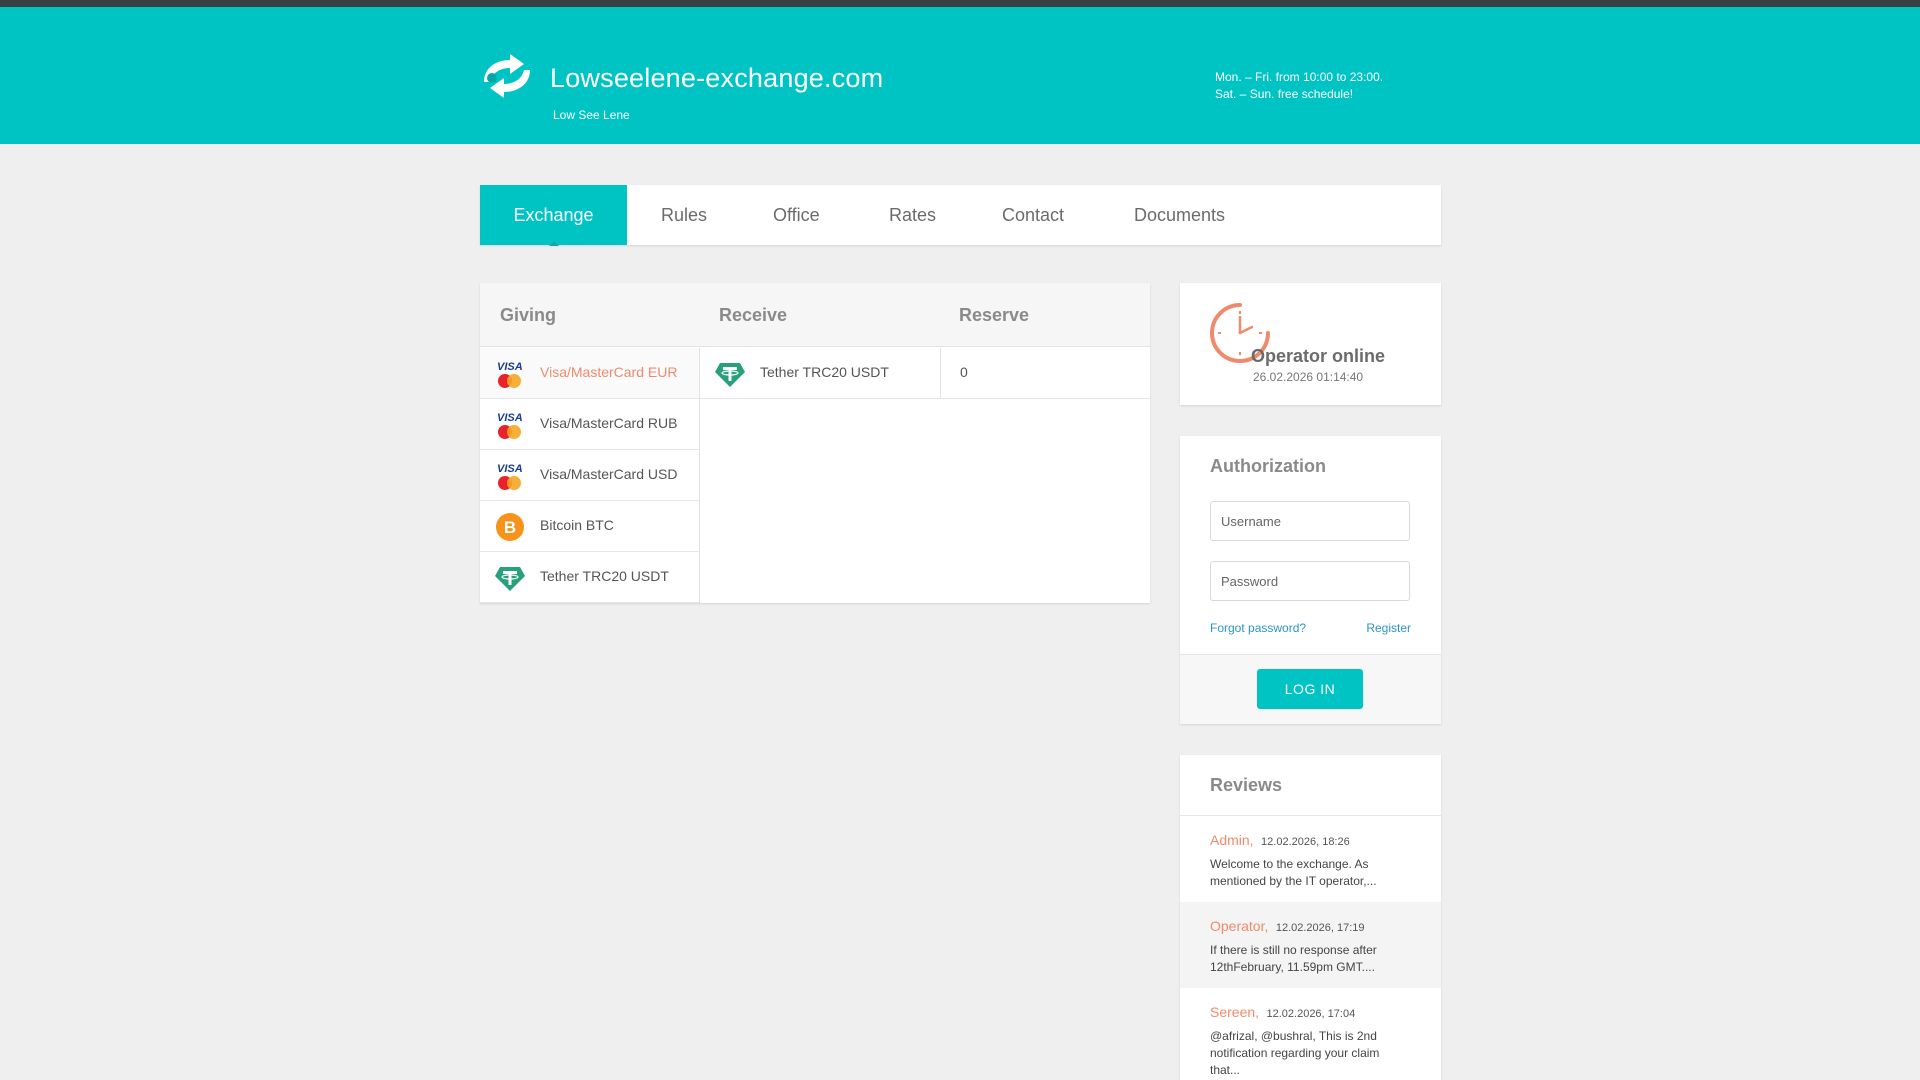 Image resolution: width=1920 pixels, height=1080 pixels. I want to click on giving-item: B Bitcoin BTC, so click(589, 526).